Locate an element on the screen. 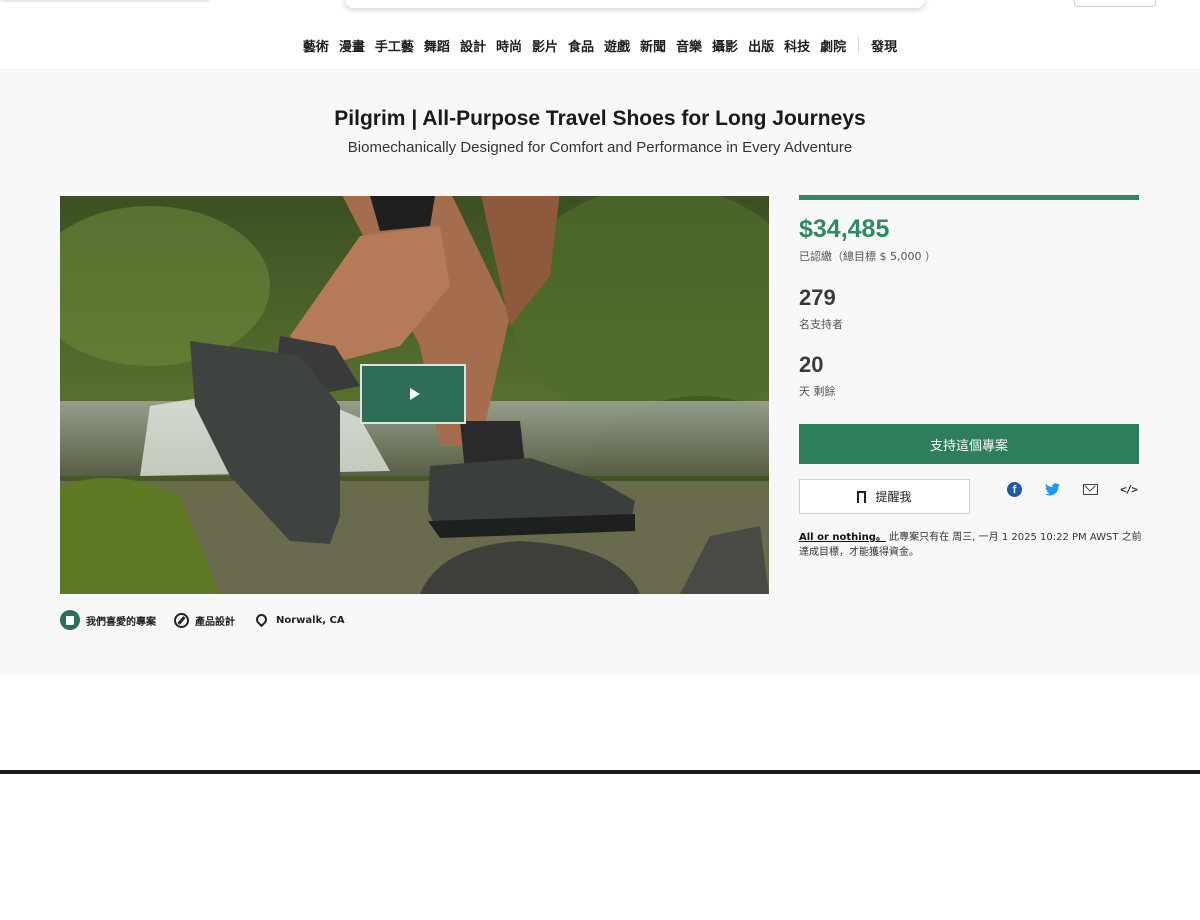 The width and height of the screenshot is (1200, 920). pledged-goal-note: 已認繳（總目標 $ 5,000 ） is located at coordinates (867, 256).